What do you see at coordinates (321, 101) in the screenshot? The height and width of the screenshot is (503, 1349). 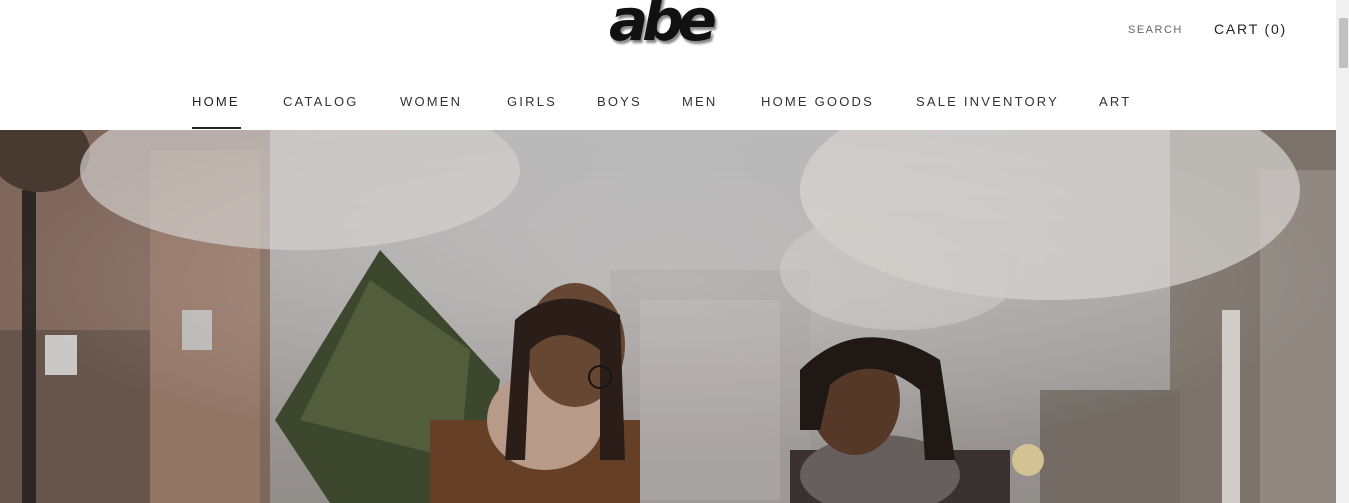 I see `nav-item-catalog: CATALOG` at bounding box center [321, 101].